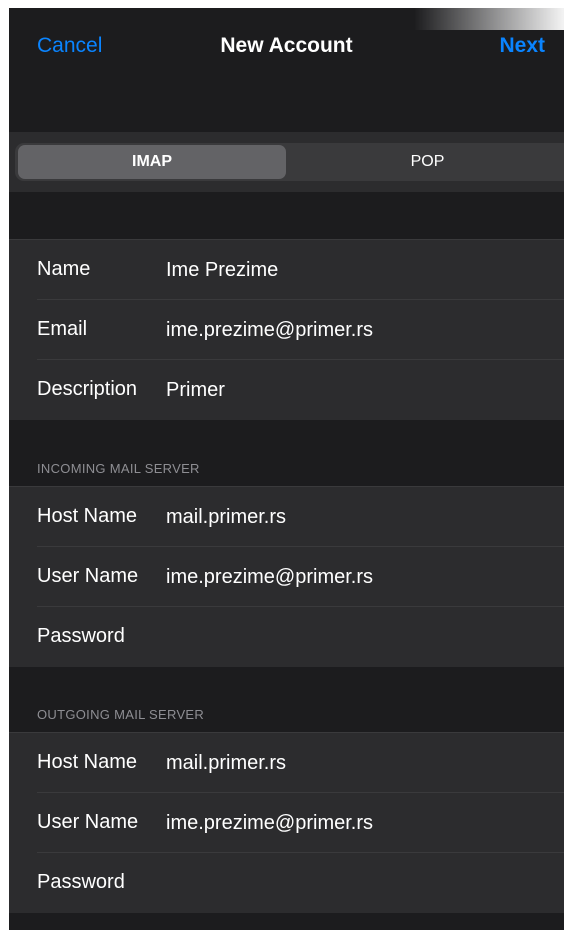 This screenshot has width=564, height=930. What do you see at coordinates (81, 636) in the screenshot?
I see `incoming-password-label: Password` at bounding box center [81, 636].